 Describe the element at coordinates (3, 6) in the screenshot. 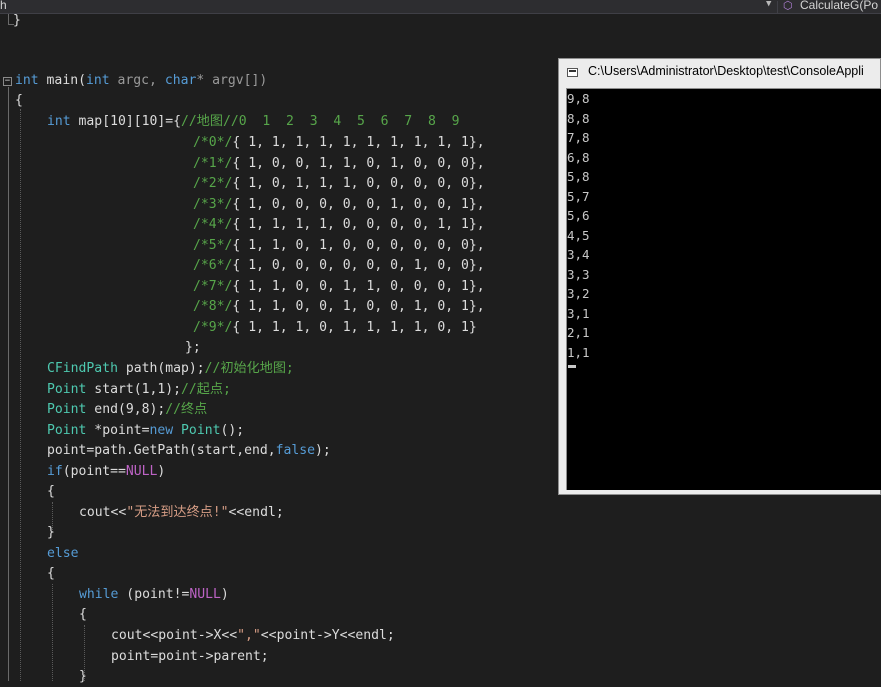

I see `scope-dropdown-label: h` at that location.